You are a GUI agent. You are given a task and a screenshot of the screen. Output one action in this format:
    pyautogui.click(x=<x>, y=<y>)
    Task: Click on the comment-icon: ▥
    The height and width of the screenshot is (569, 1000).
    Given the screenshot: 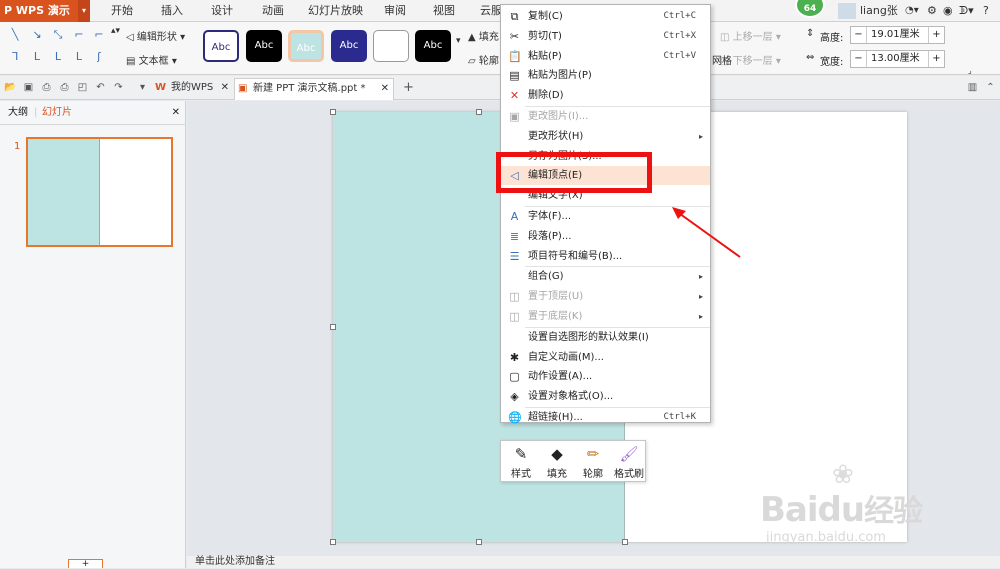 What is the action you would take?
    pyautogui.click(x=972, y=87)
    